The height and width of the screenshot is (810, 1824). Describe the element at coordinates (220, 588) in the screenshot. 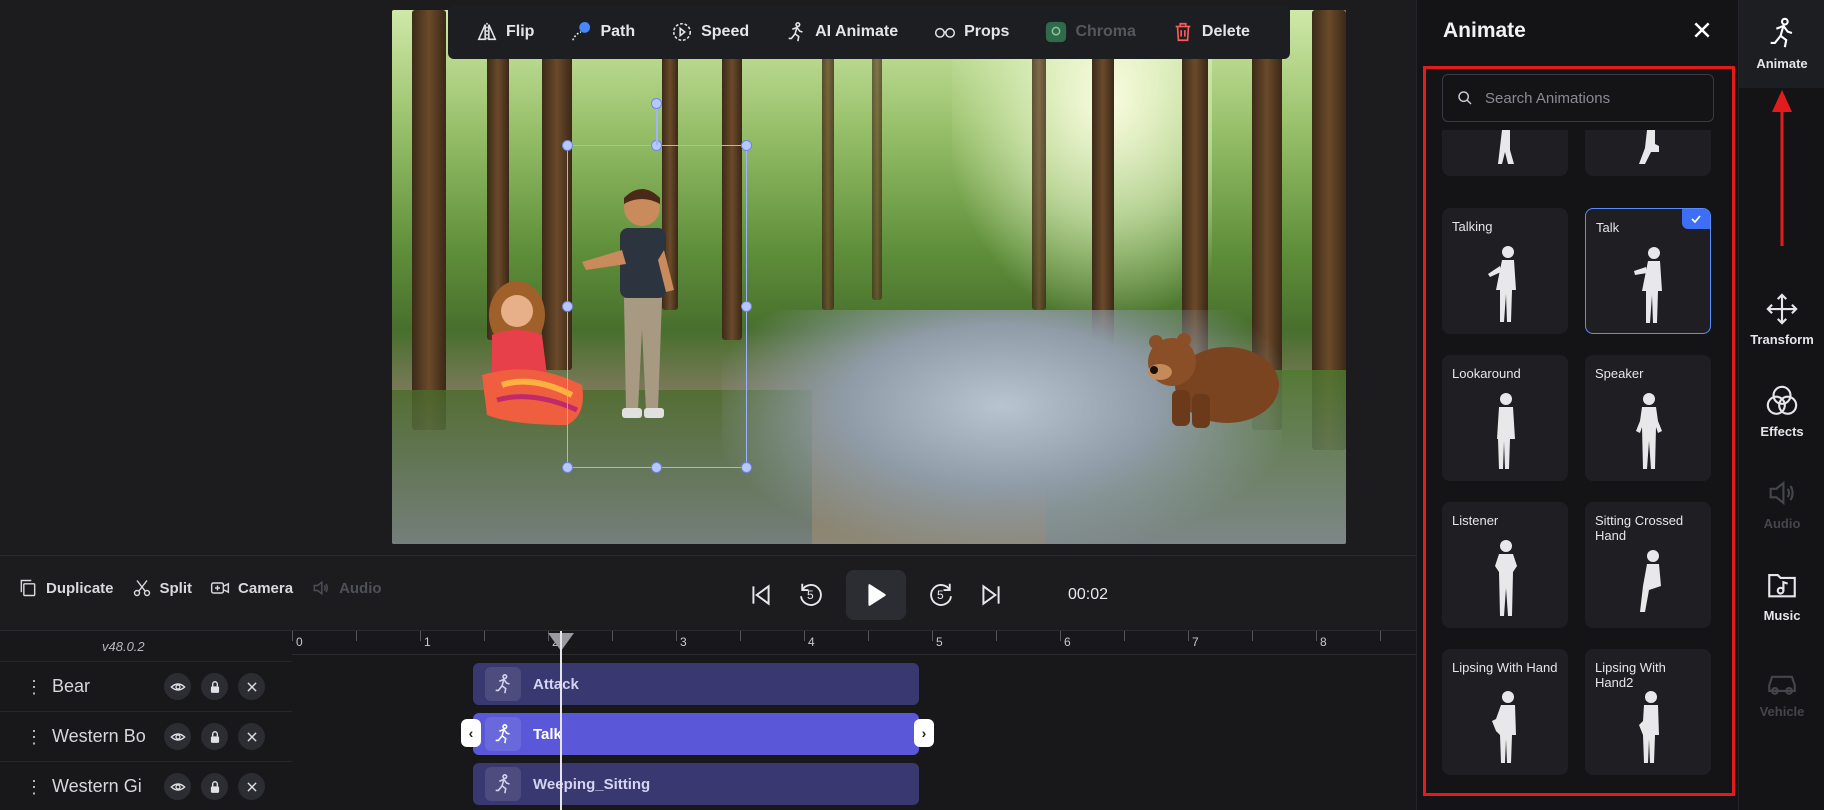

I see `video-camera-icon` at that location.